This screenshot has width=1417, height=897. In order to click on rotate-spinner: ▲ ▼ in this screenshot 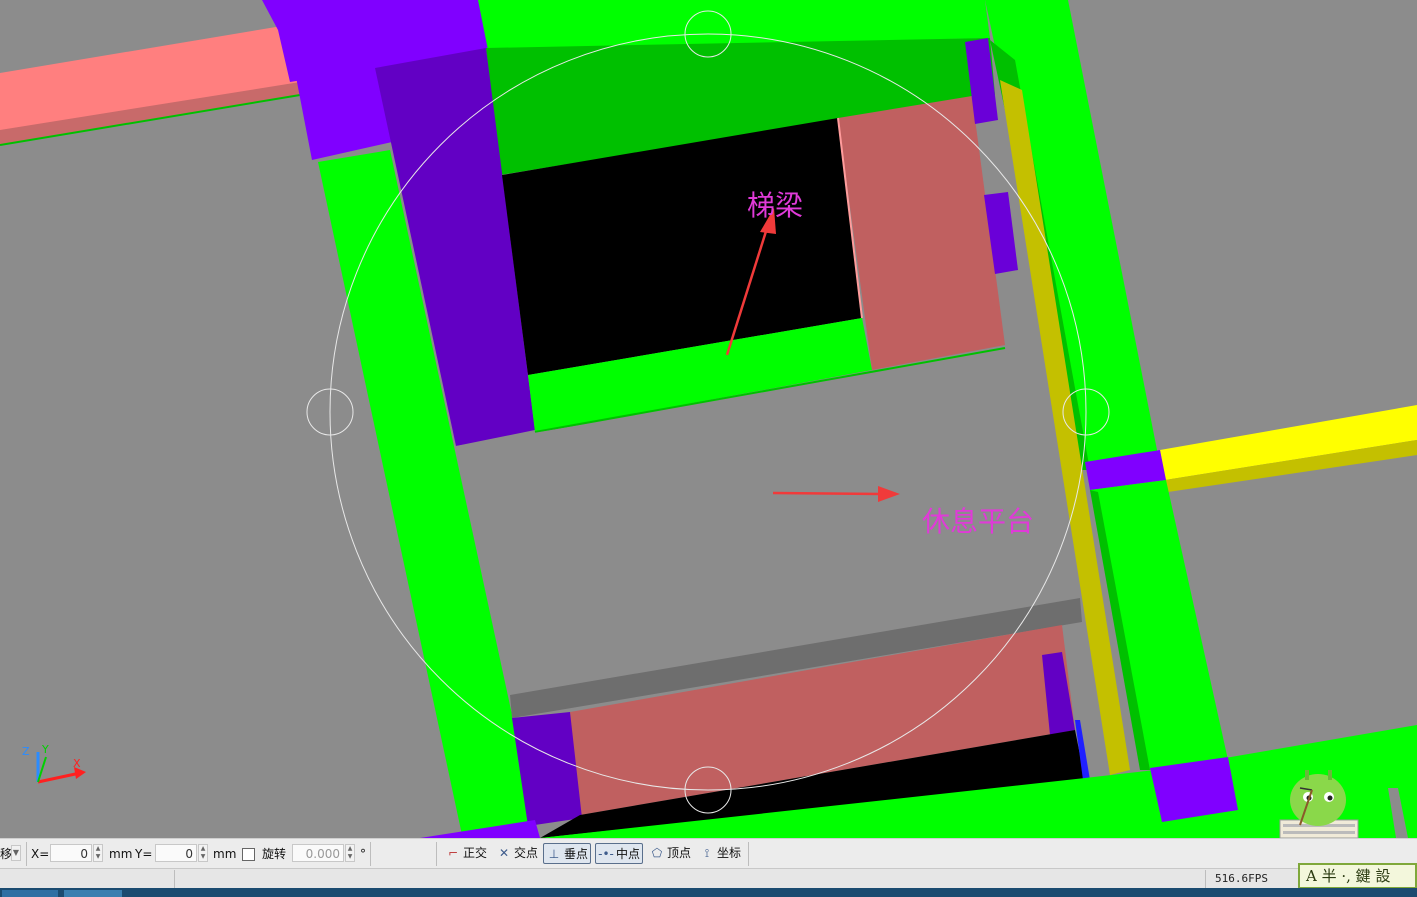, I will do `click(350, 853)`.